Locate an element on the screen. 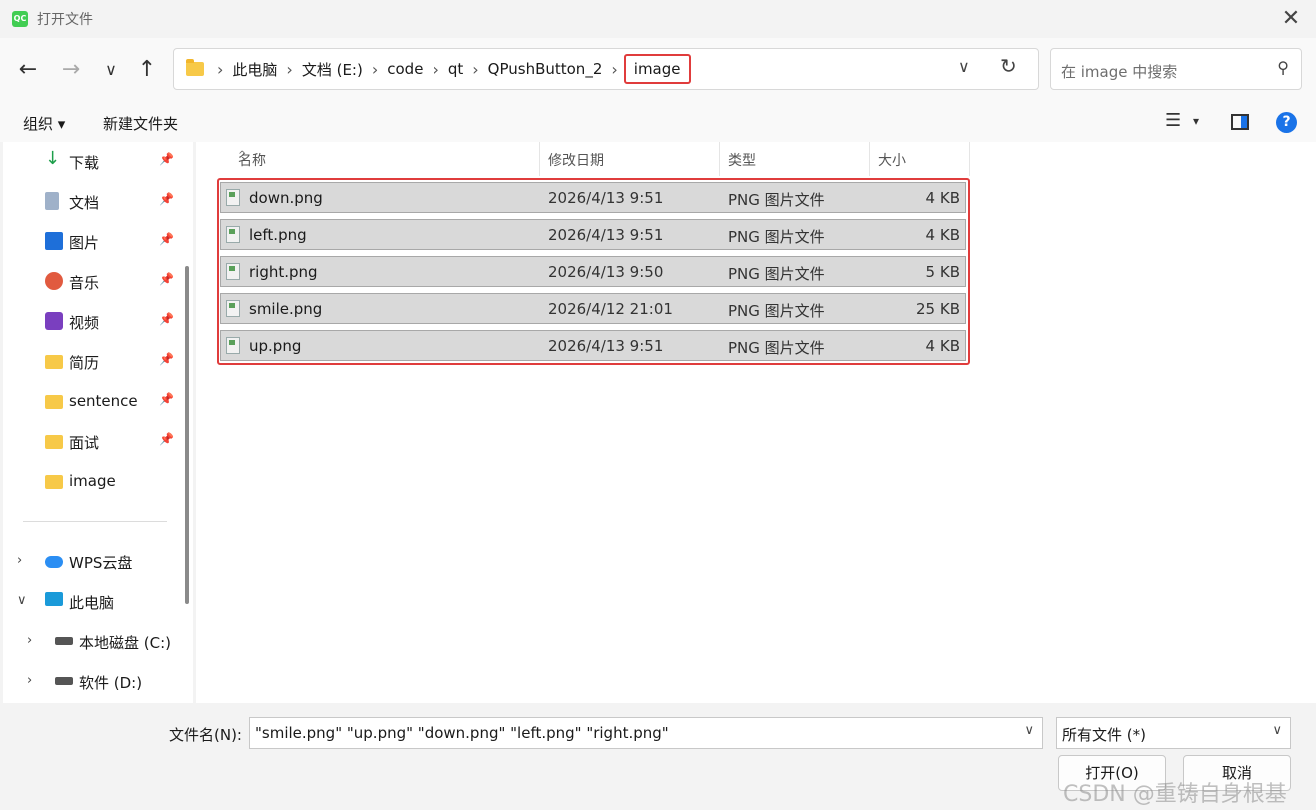  column-header-label: 修改日期 is located at coordinates (576, 161).